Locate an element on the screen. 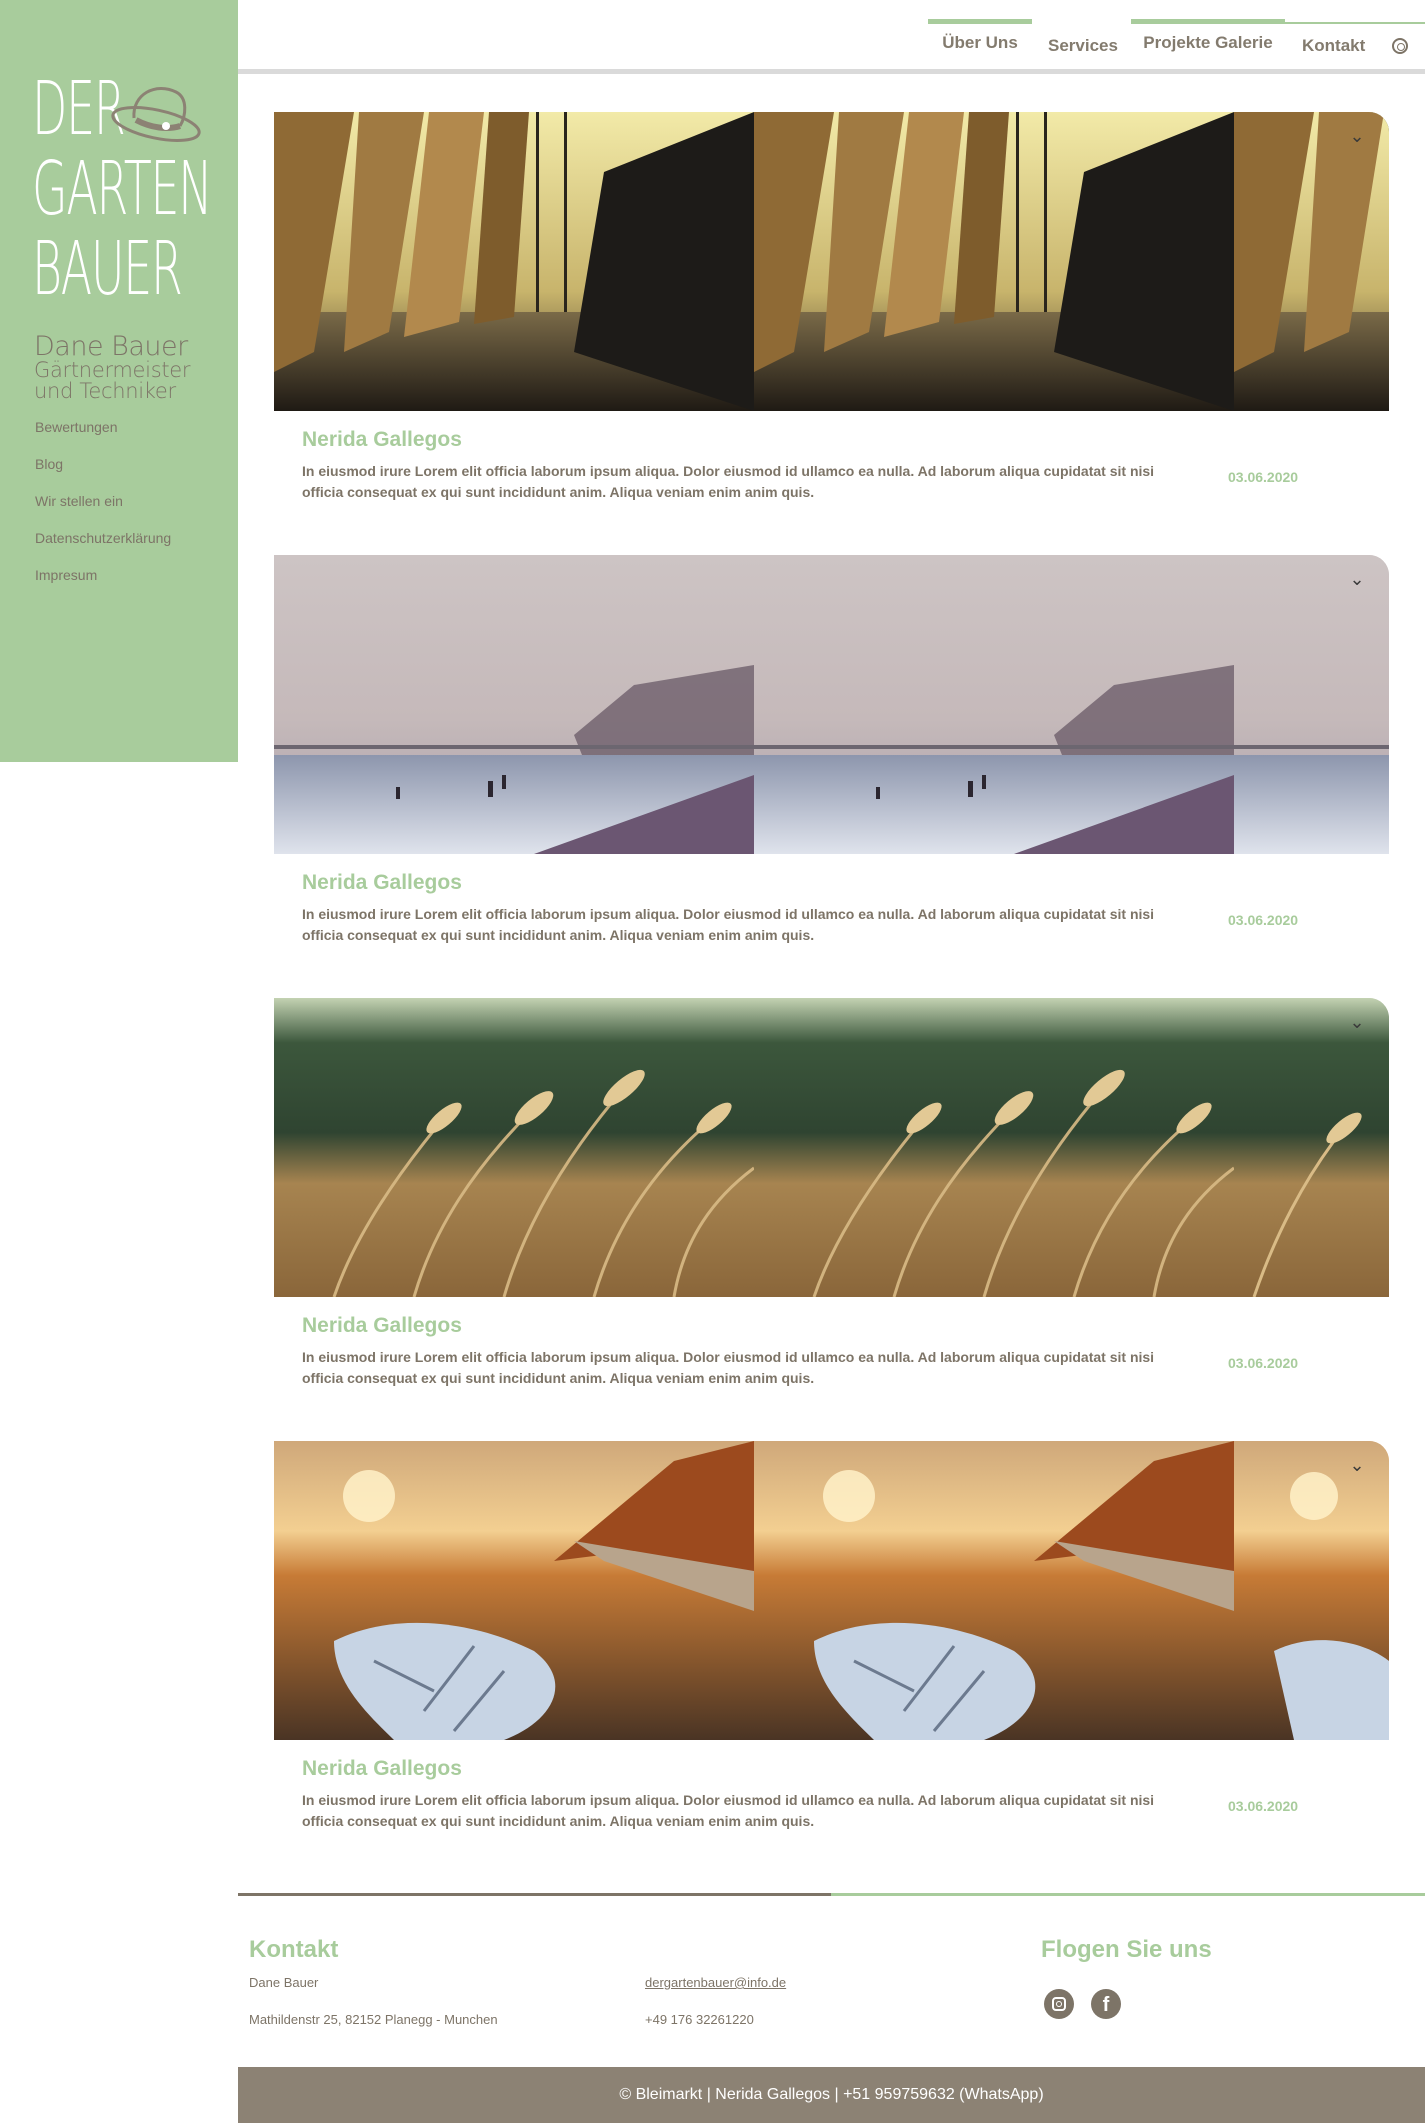 Image resolution: width=1425 pixels, height=2123 pixels. nav-projekte-galerie-label: Projekte Galerie is located at coordinates (1208, 42).